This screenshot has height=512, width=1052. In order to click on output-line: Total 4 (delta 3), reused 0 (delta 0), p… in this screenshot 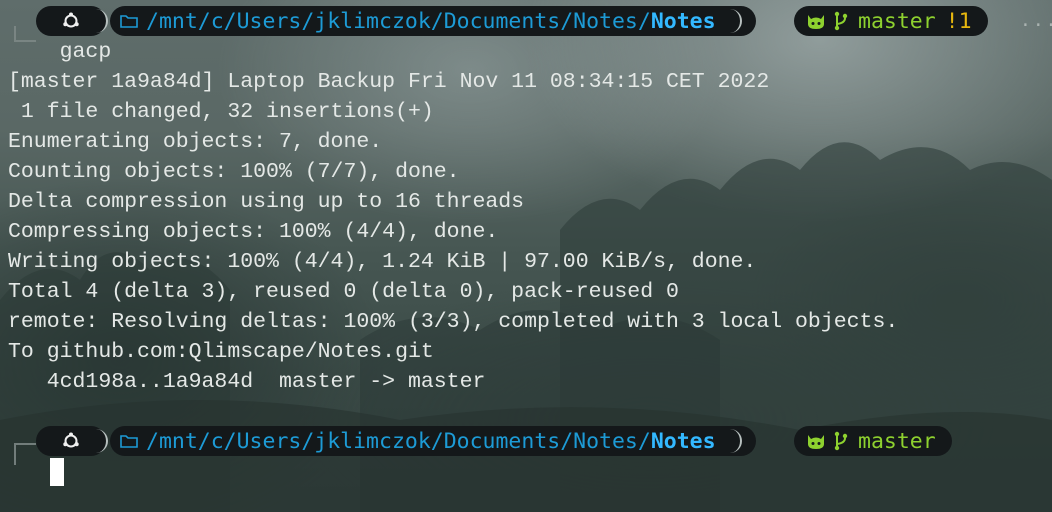, I will do `click(343, 292)`.